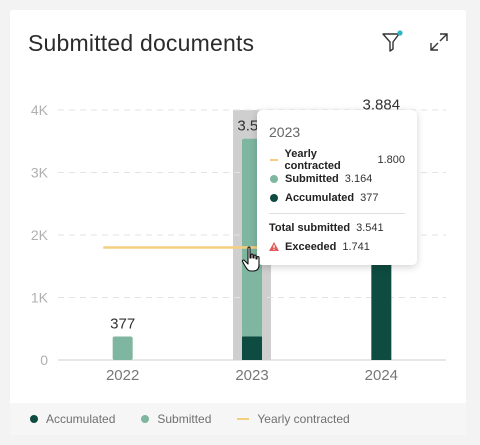  Describe the element at coordinates (358, 178) in the screenshot. I see `tooltip-row-value: 3.164` at that location.